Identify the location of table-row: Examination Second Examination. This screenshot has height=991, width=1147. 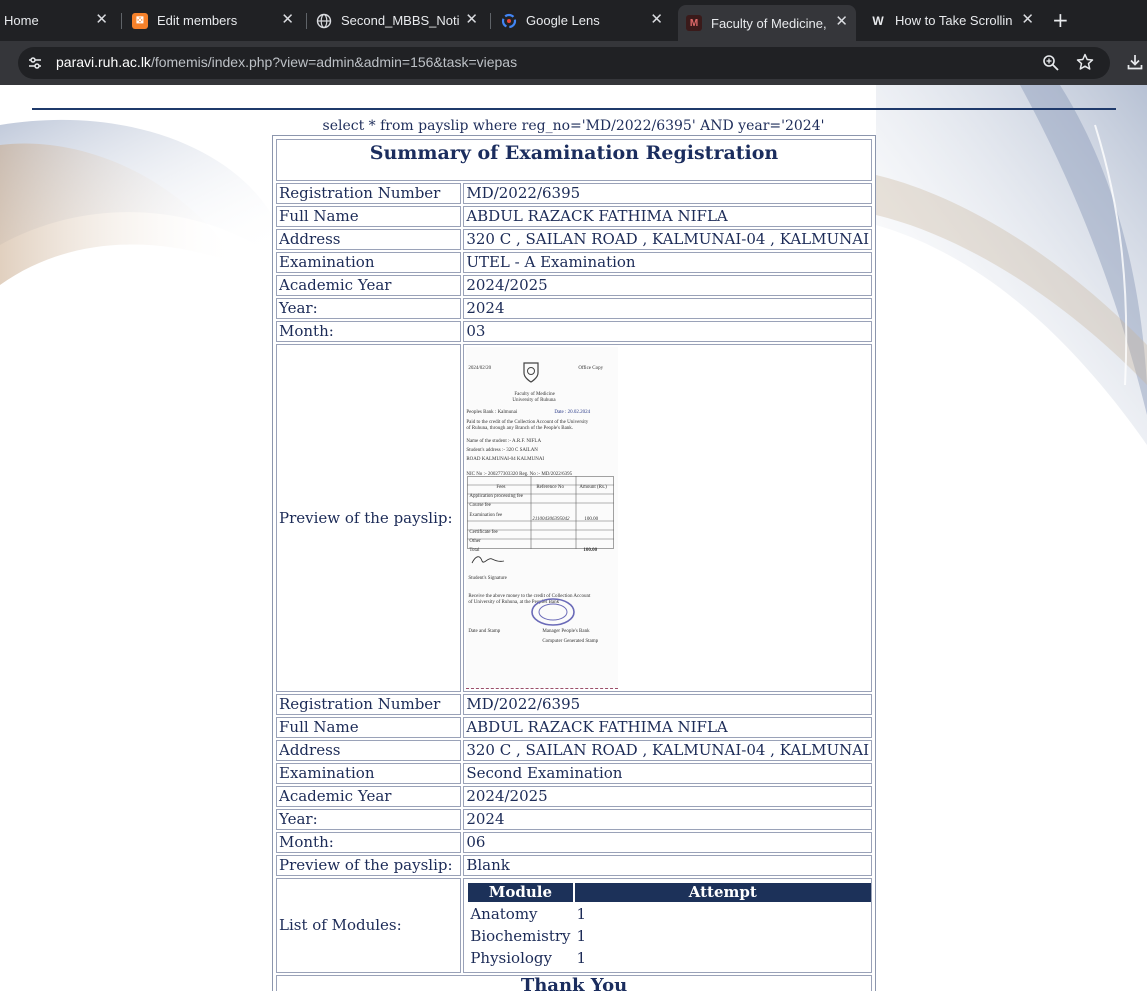
(574, 773).